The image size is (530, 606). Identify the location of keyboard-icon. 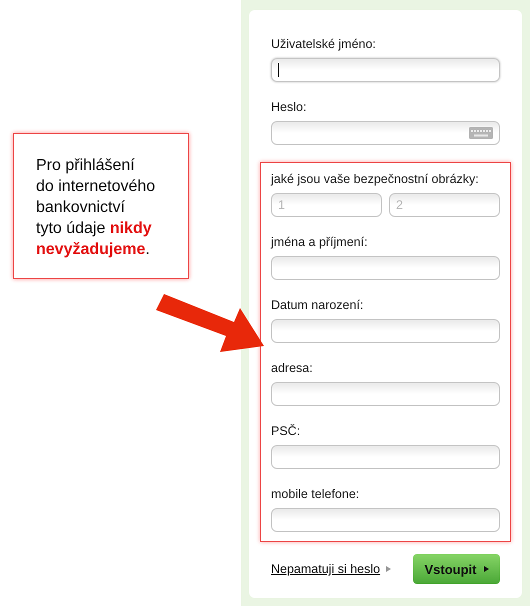
(481, 133).